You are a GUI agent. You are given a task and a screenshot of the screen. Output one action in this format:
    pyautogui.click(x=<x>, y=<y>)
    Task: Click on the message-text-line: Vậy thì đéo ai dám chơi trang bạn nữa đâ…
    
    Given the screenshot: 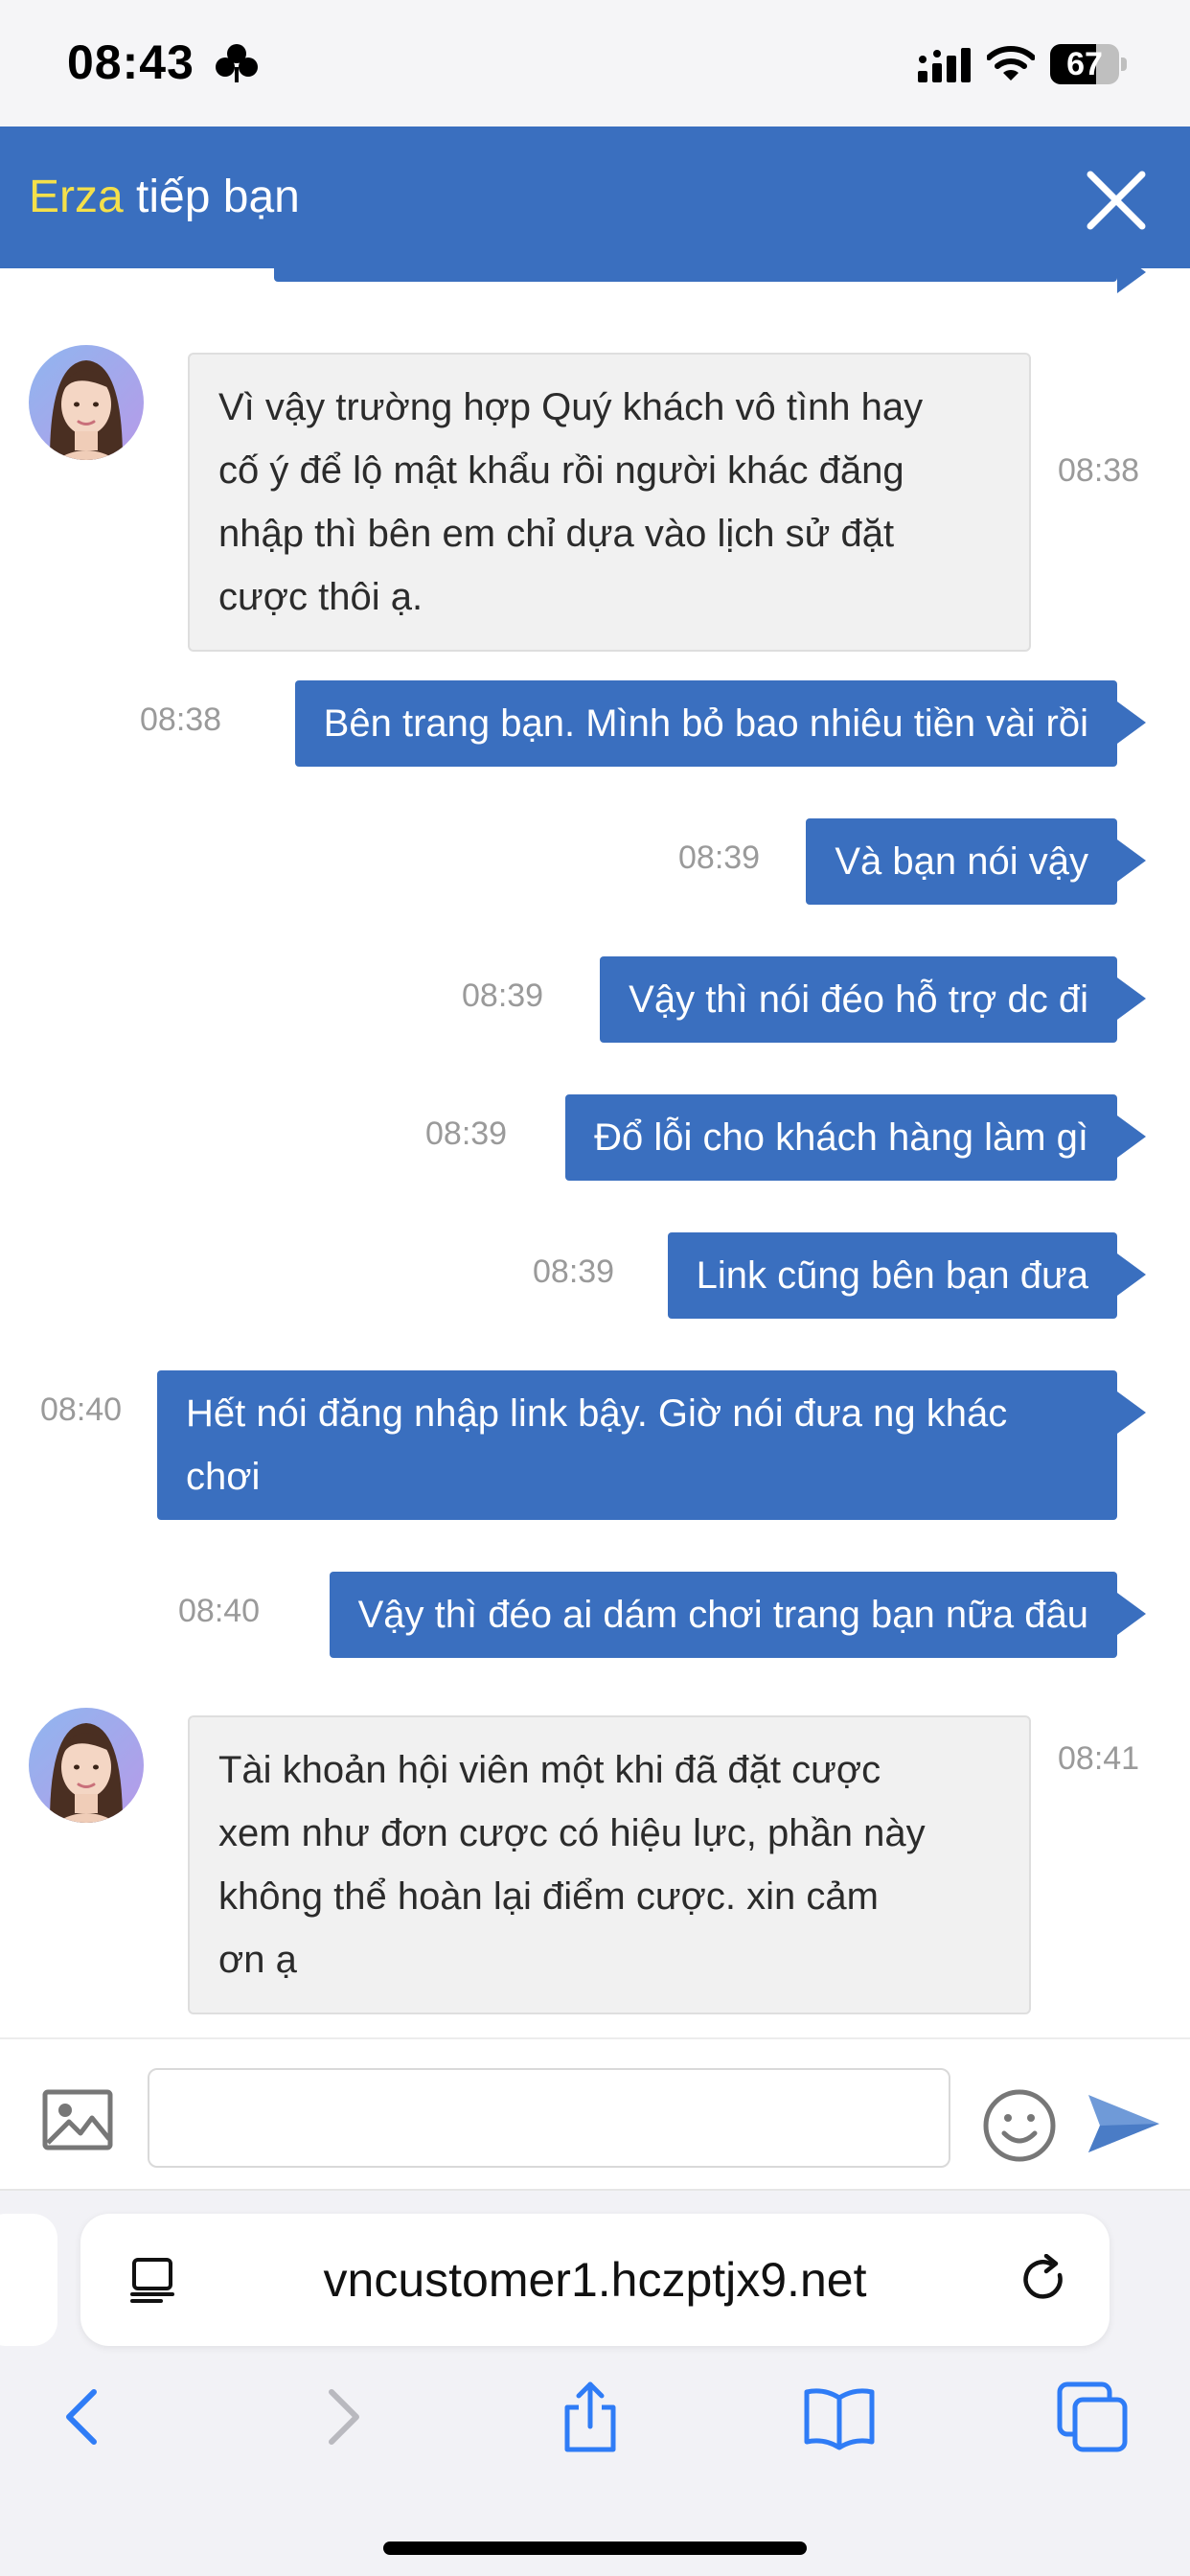 What is the action you would take?
    pyautogui.click(x=723, y=1615)
    